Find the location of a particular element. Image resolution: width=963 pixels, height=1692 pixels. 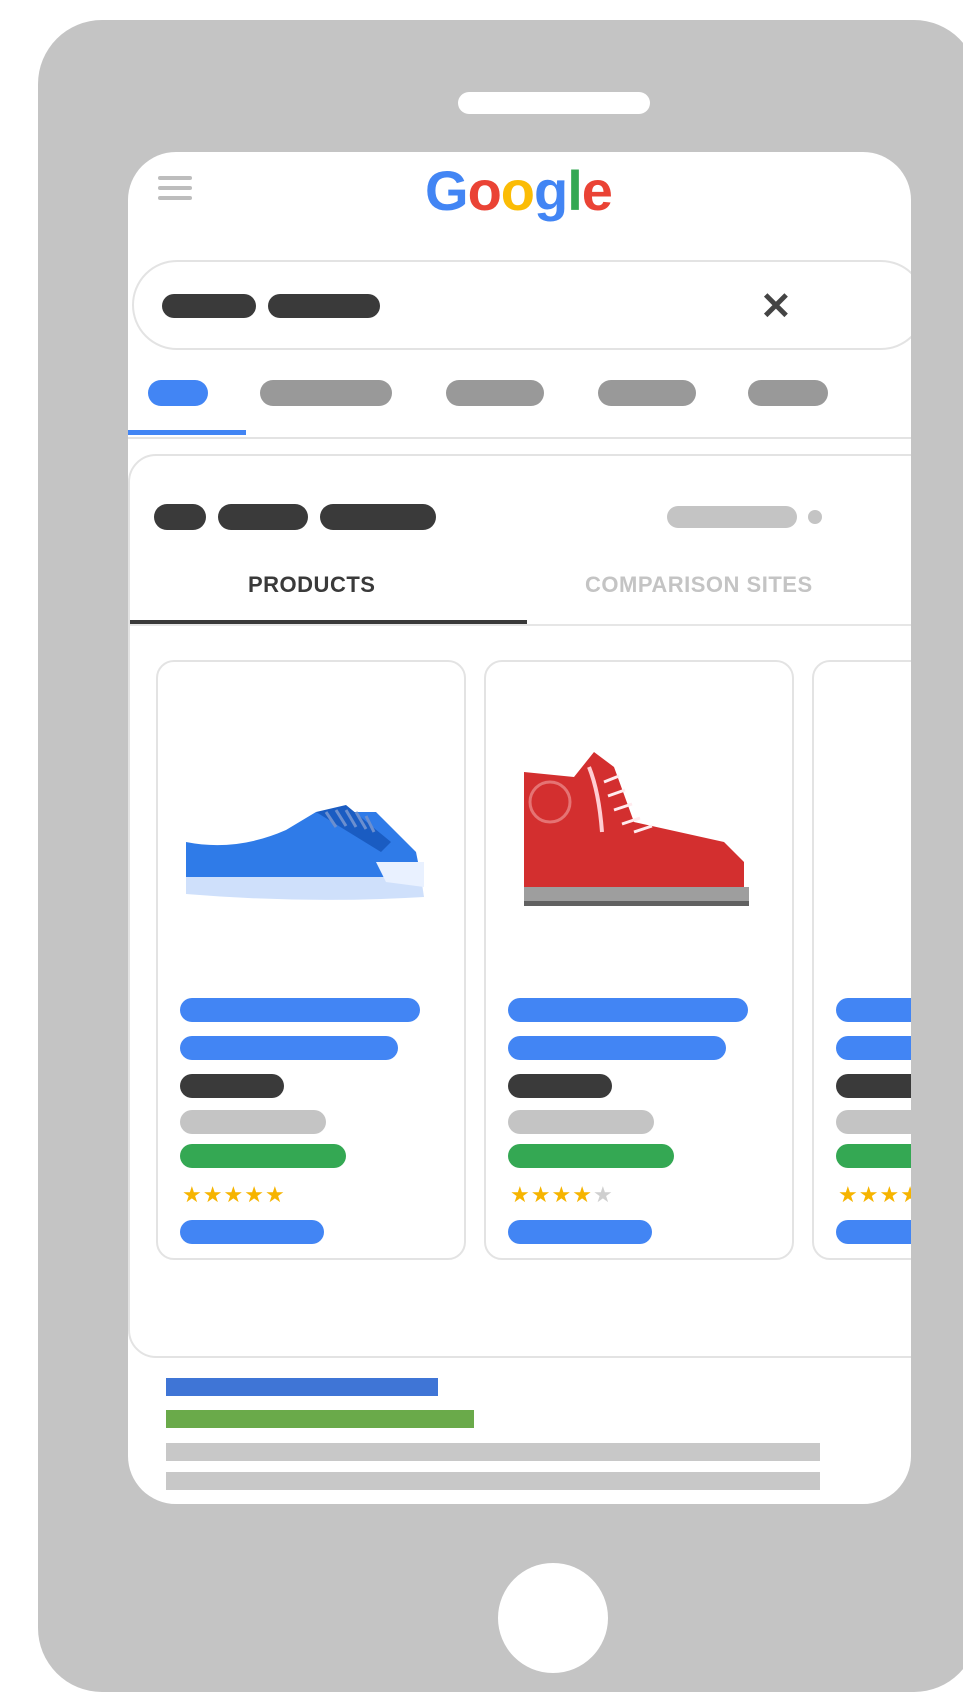

home-button is located at coordinates (553, 1618).